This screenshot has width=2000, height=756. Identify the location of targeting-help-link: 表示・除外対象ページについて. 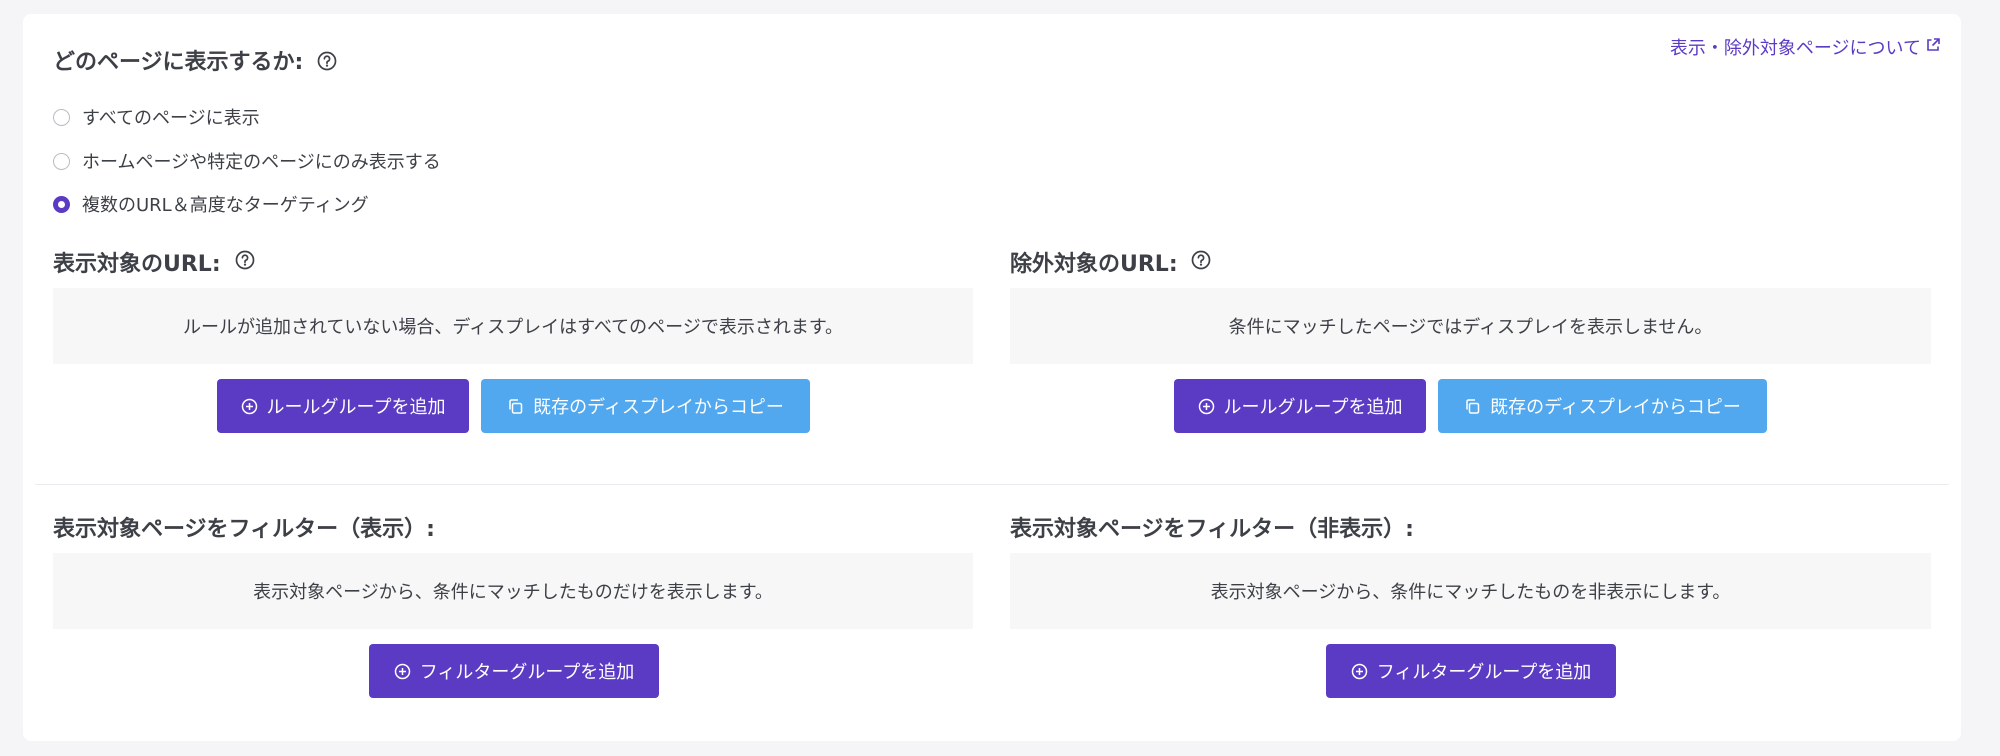
(1805, 47).